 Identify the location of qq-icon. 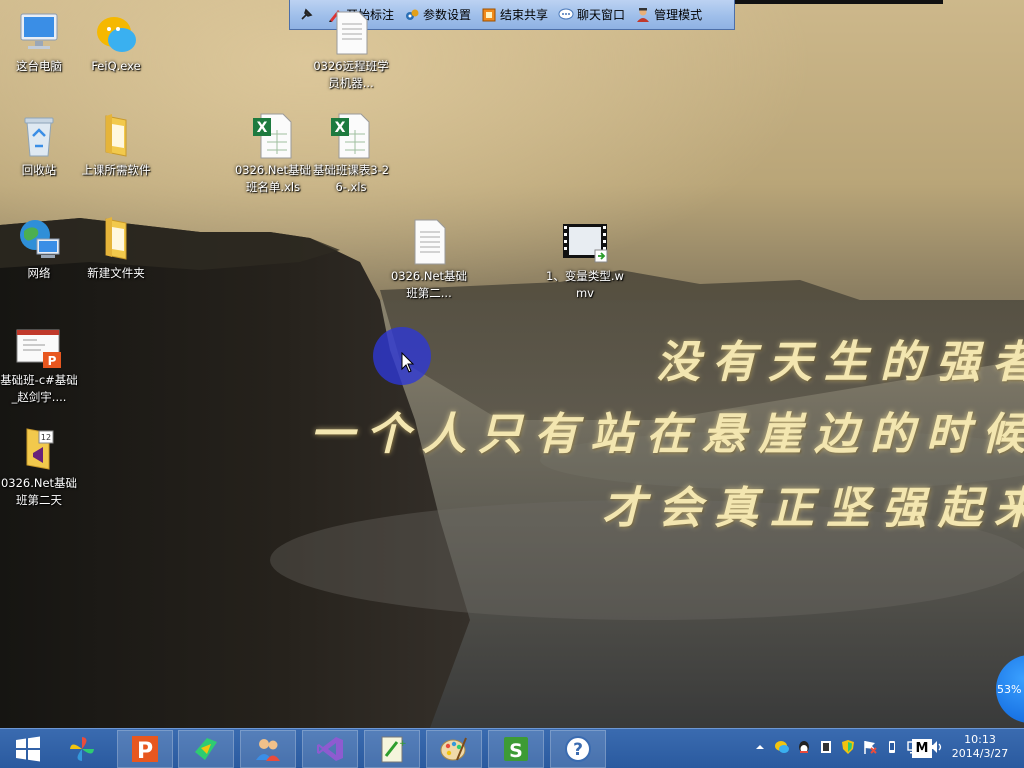
(803, 746).